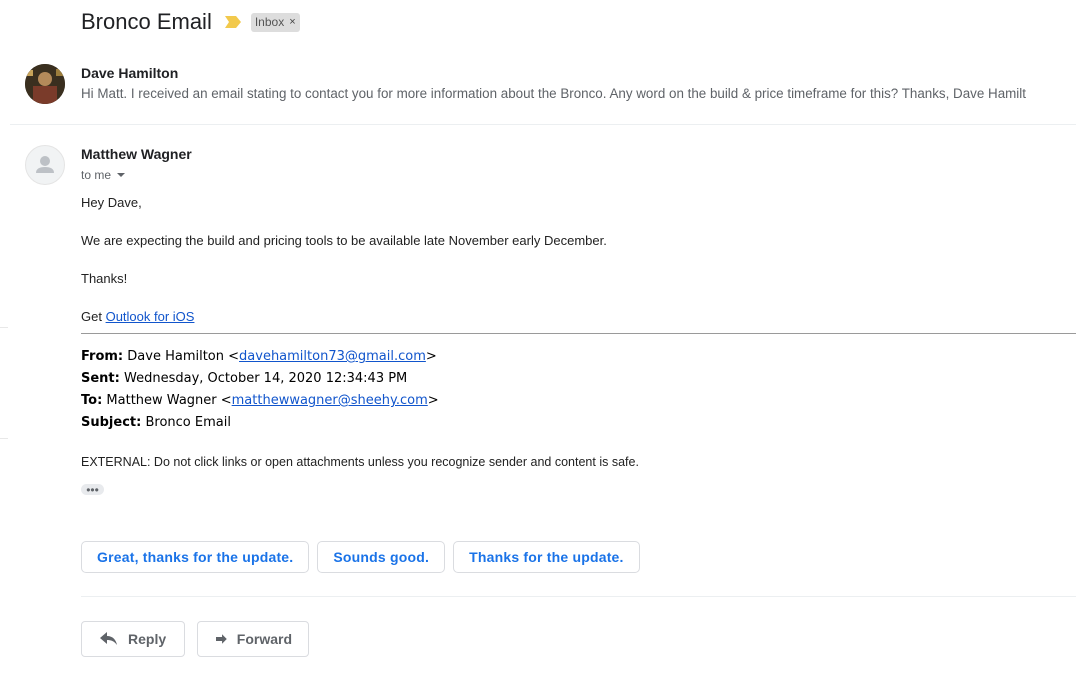 The image size is (1076, 692). I want to click on forward-label: Forward, so click(264, 639).